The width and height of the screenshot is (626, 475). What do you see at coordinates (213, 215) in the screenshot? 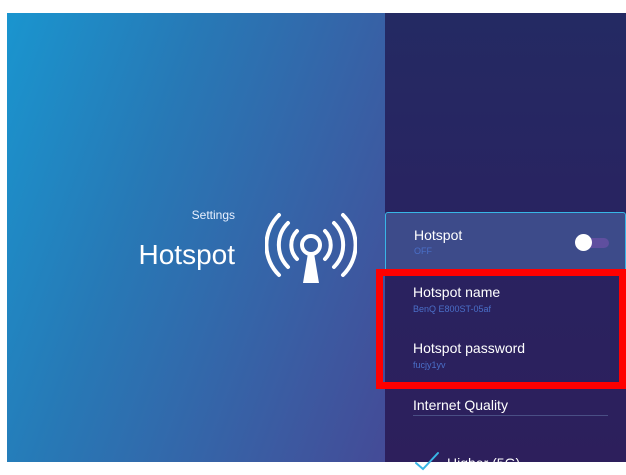
I see `breadcrumb: Settings` at bounding box center [213, 215].